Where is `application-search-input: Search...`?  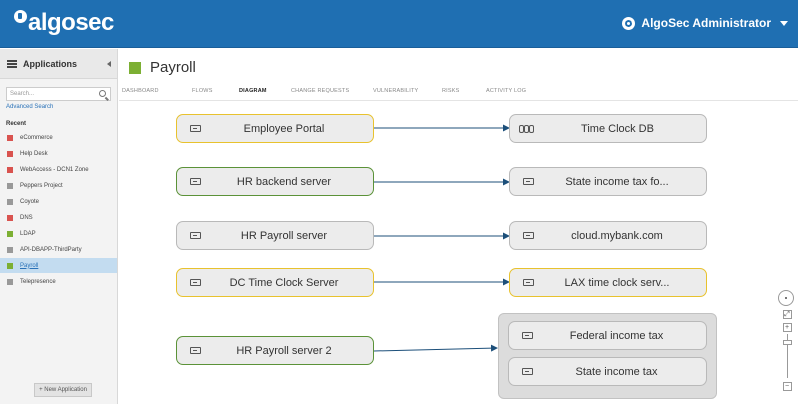
application-search-input: Search... is located at coordinates (58, 94).